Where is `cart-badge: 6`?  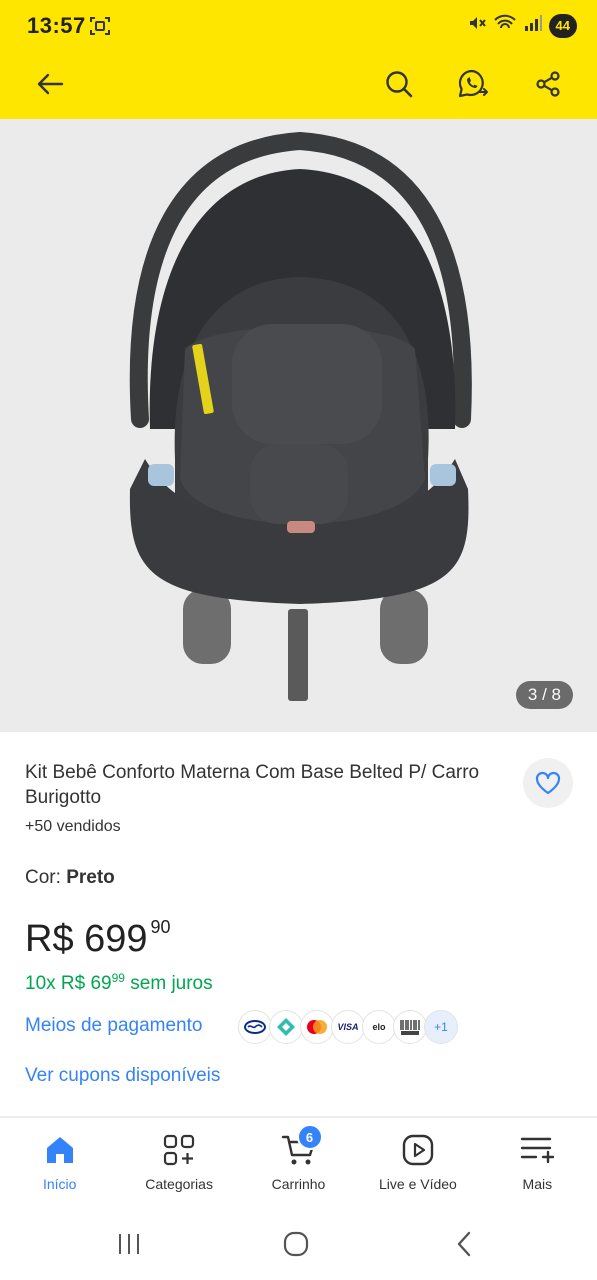
cart-badge: 6 is located at coordinates (309, 1137).